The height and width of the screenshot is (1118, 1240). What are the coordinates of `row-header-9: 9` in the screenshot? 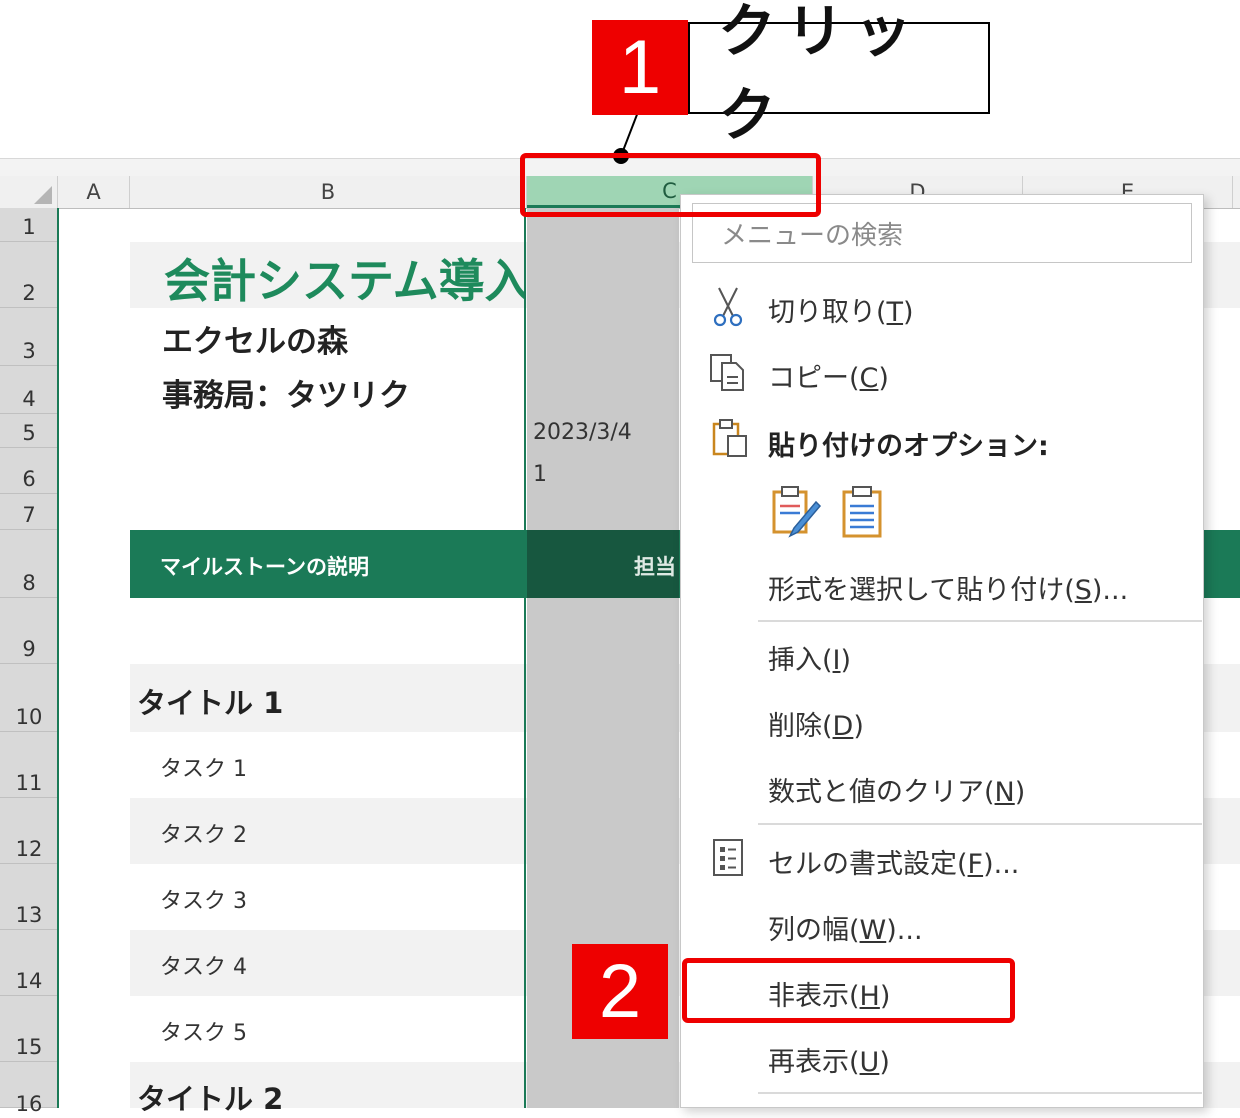 It's located at (29, 631).